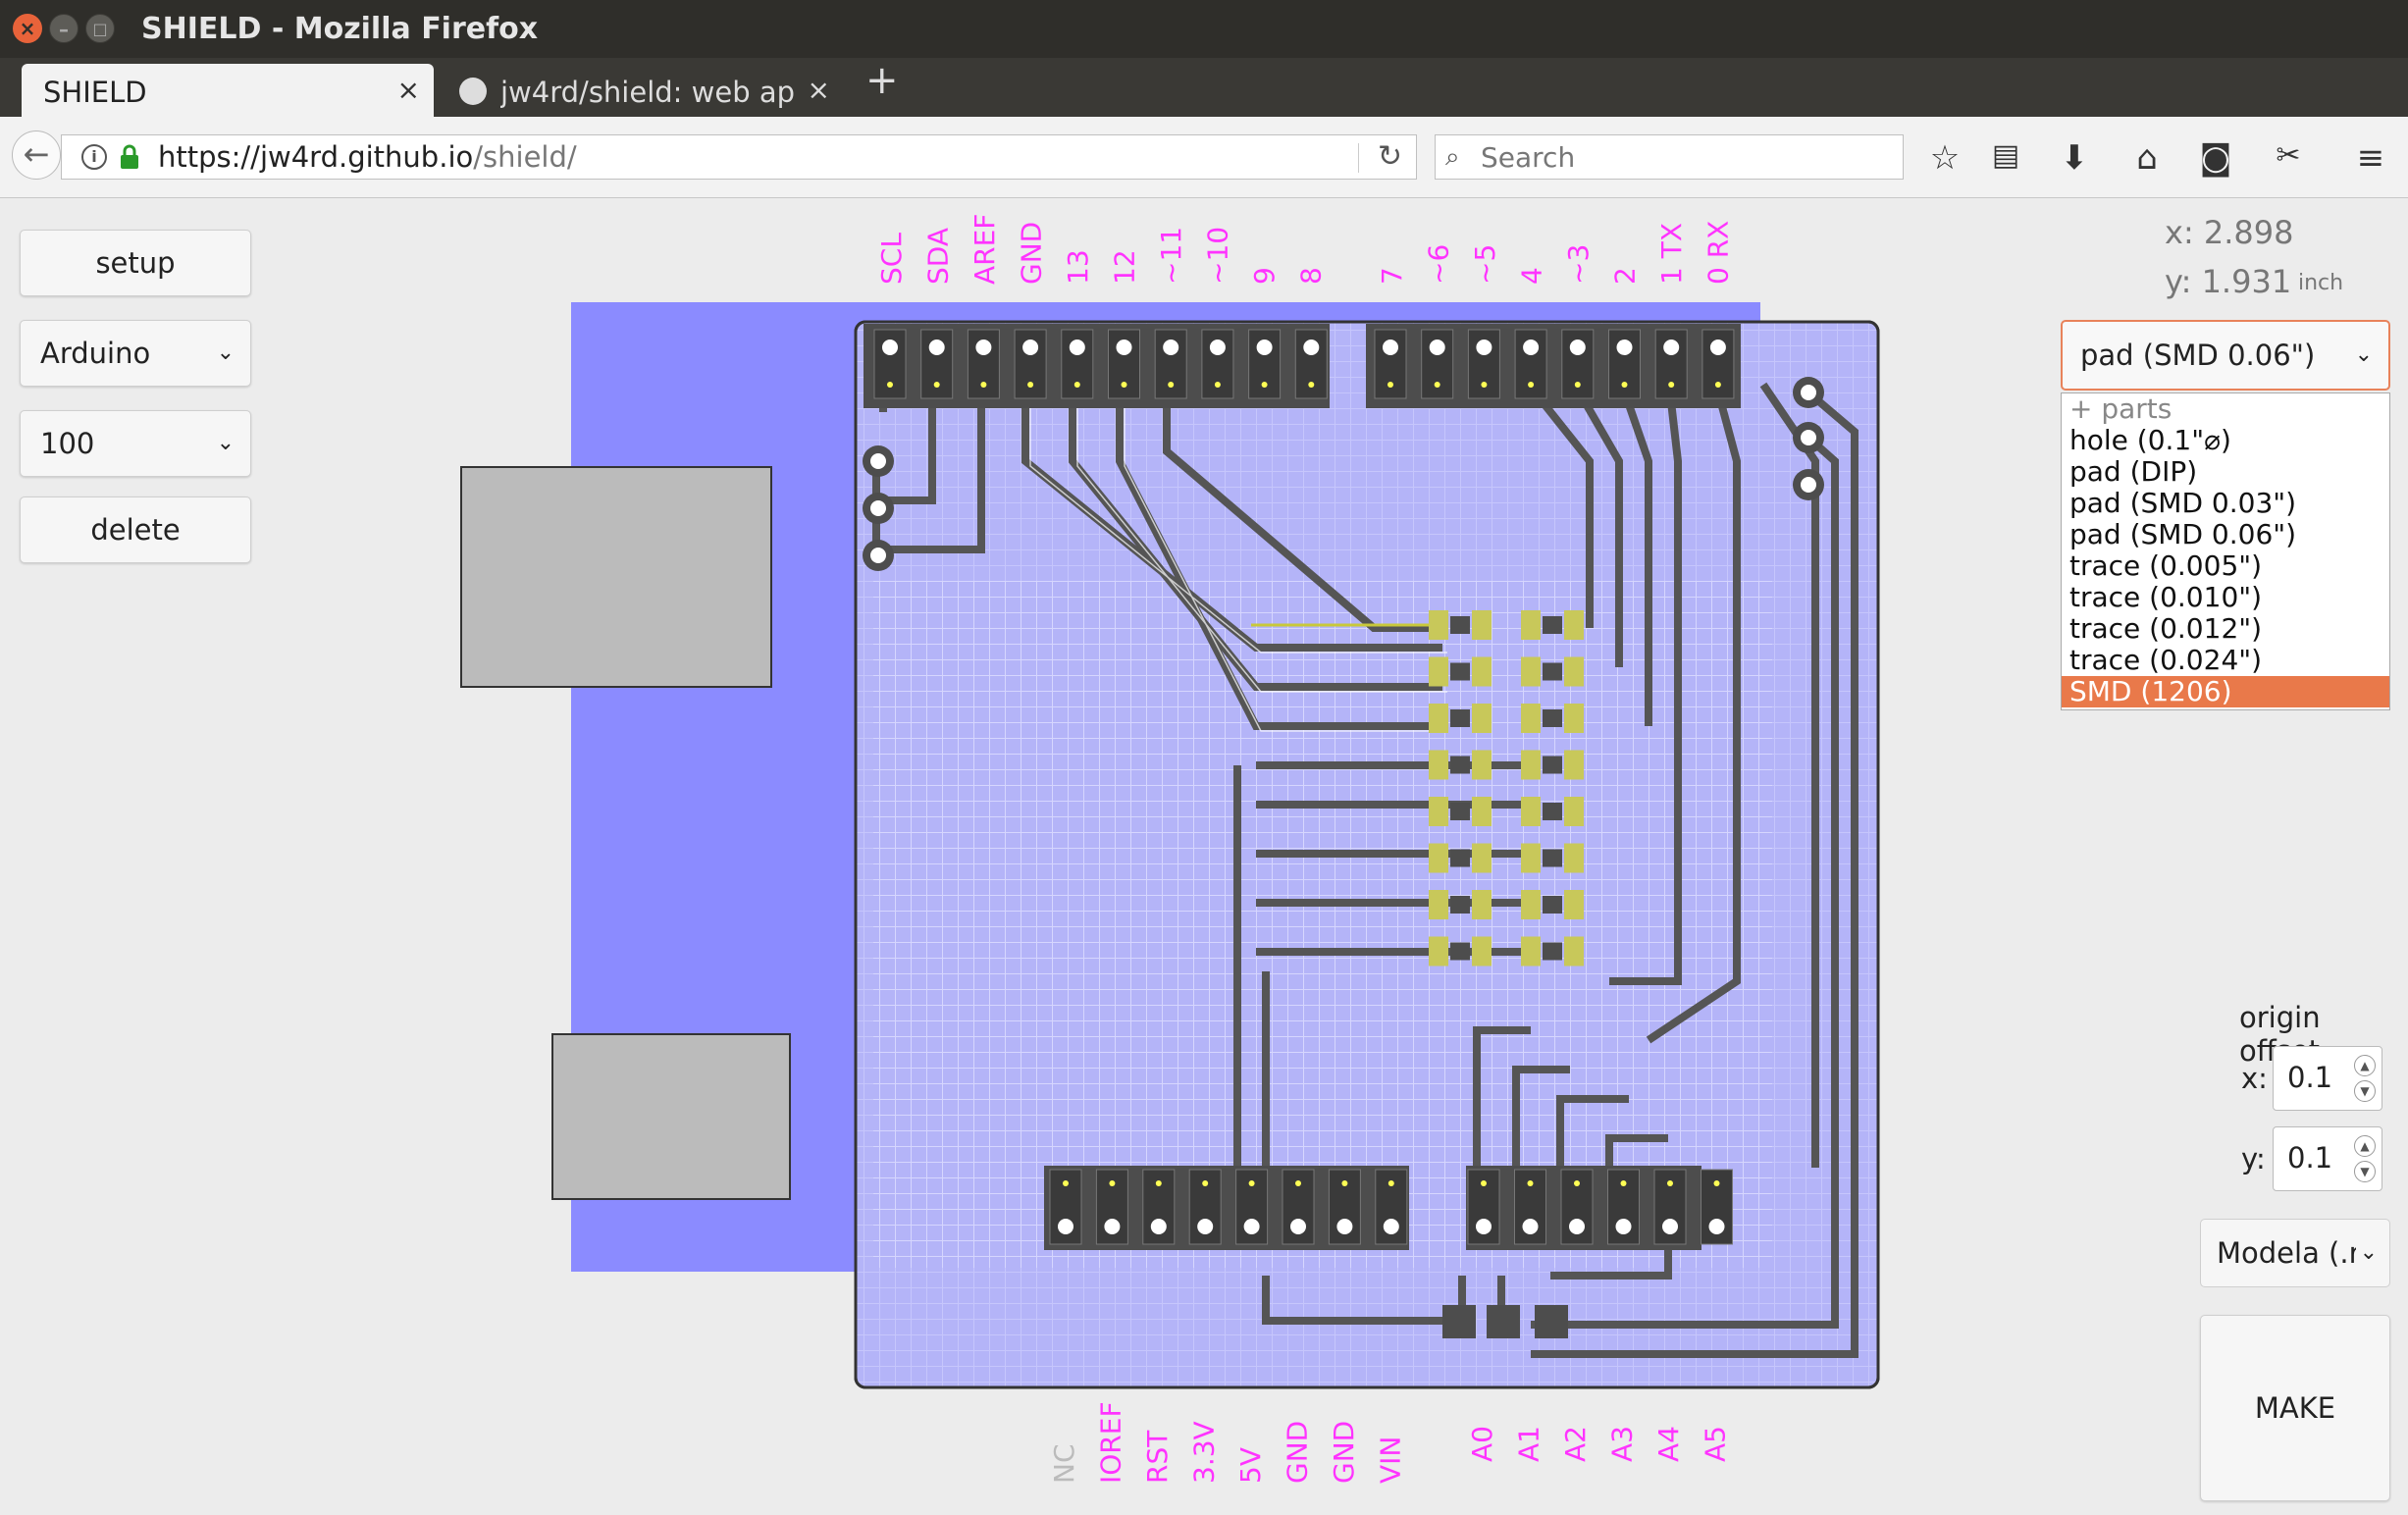 This screenshot has height=1515, width=2408. I want to click on pin-top-right-label: 0 RX, so click(1719, 253).